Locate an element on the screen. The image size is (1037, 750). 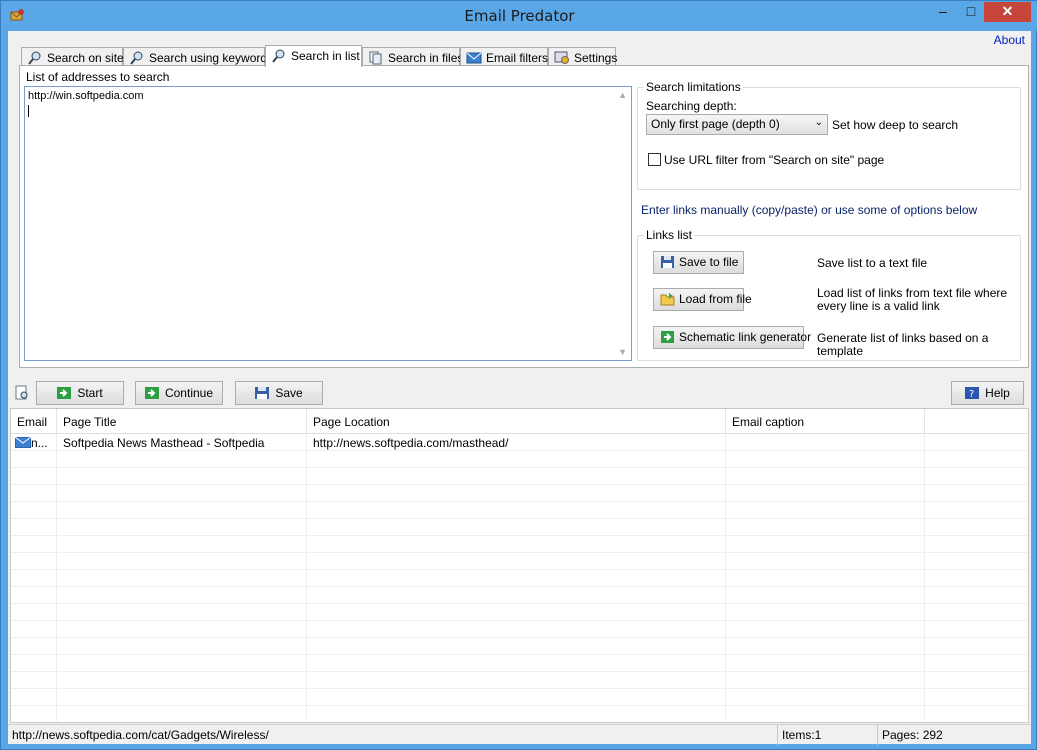
column-header-email-caption: Email caption is located at coordinates (825, 421).